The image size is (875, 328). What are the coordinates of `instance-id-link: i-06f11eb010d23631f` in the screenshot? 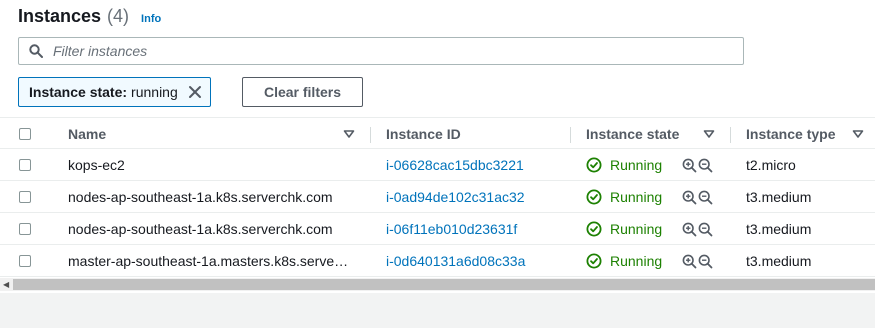 It's located at (451, 229).